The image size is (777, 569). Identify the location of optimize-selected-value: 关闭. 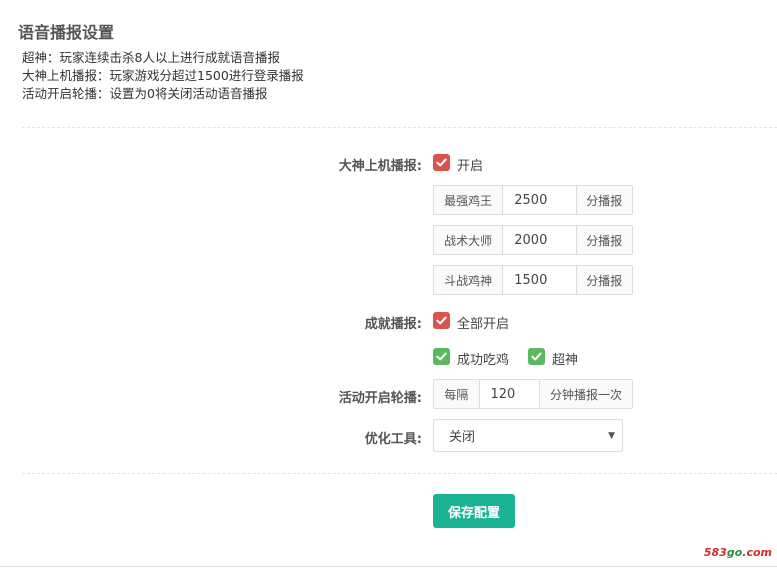
(462, 437).